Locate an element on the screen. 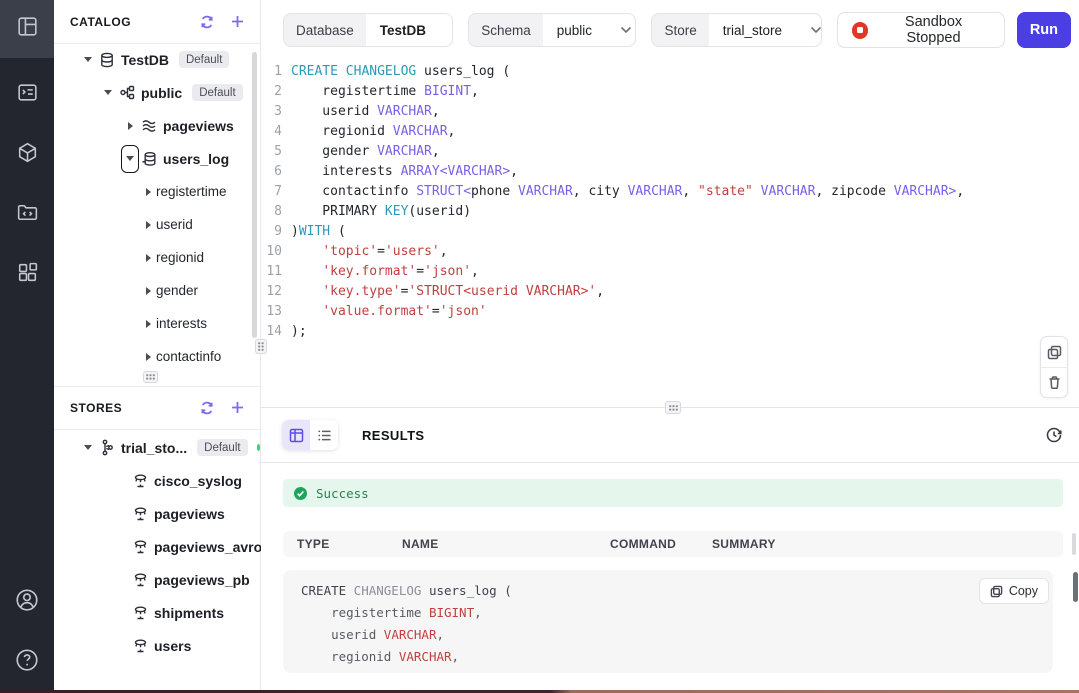 This screenshot has height=693, width=1079. results-table-header: TYPE NAME COMMAND SUMMARY is located at coordinates (673, 544).